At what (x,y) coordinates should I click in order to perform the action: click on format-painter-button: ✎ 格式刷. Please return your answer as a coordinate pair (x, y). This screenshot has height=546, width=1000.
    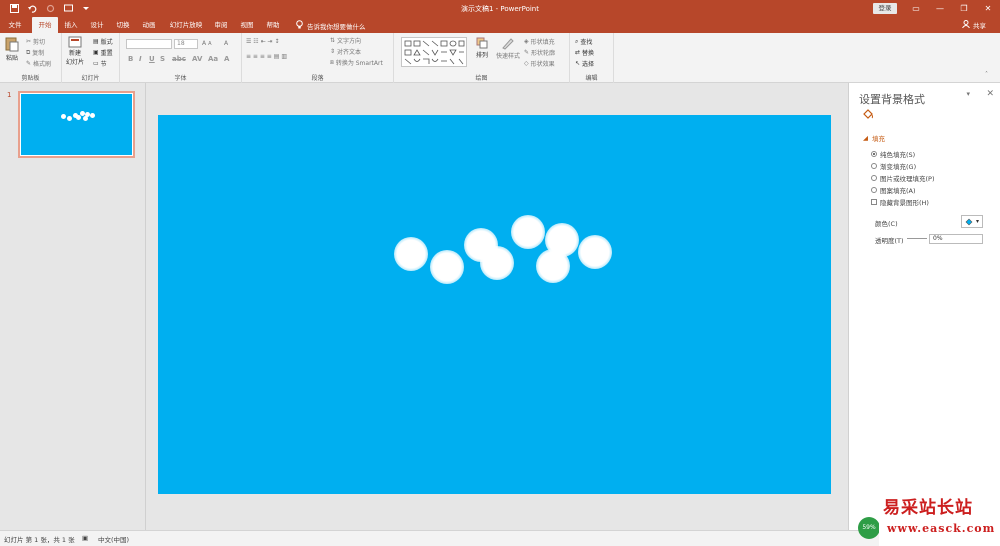
    Looking at the image, I should click on (38, 63).